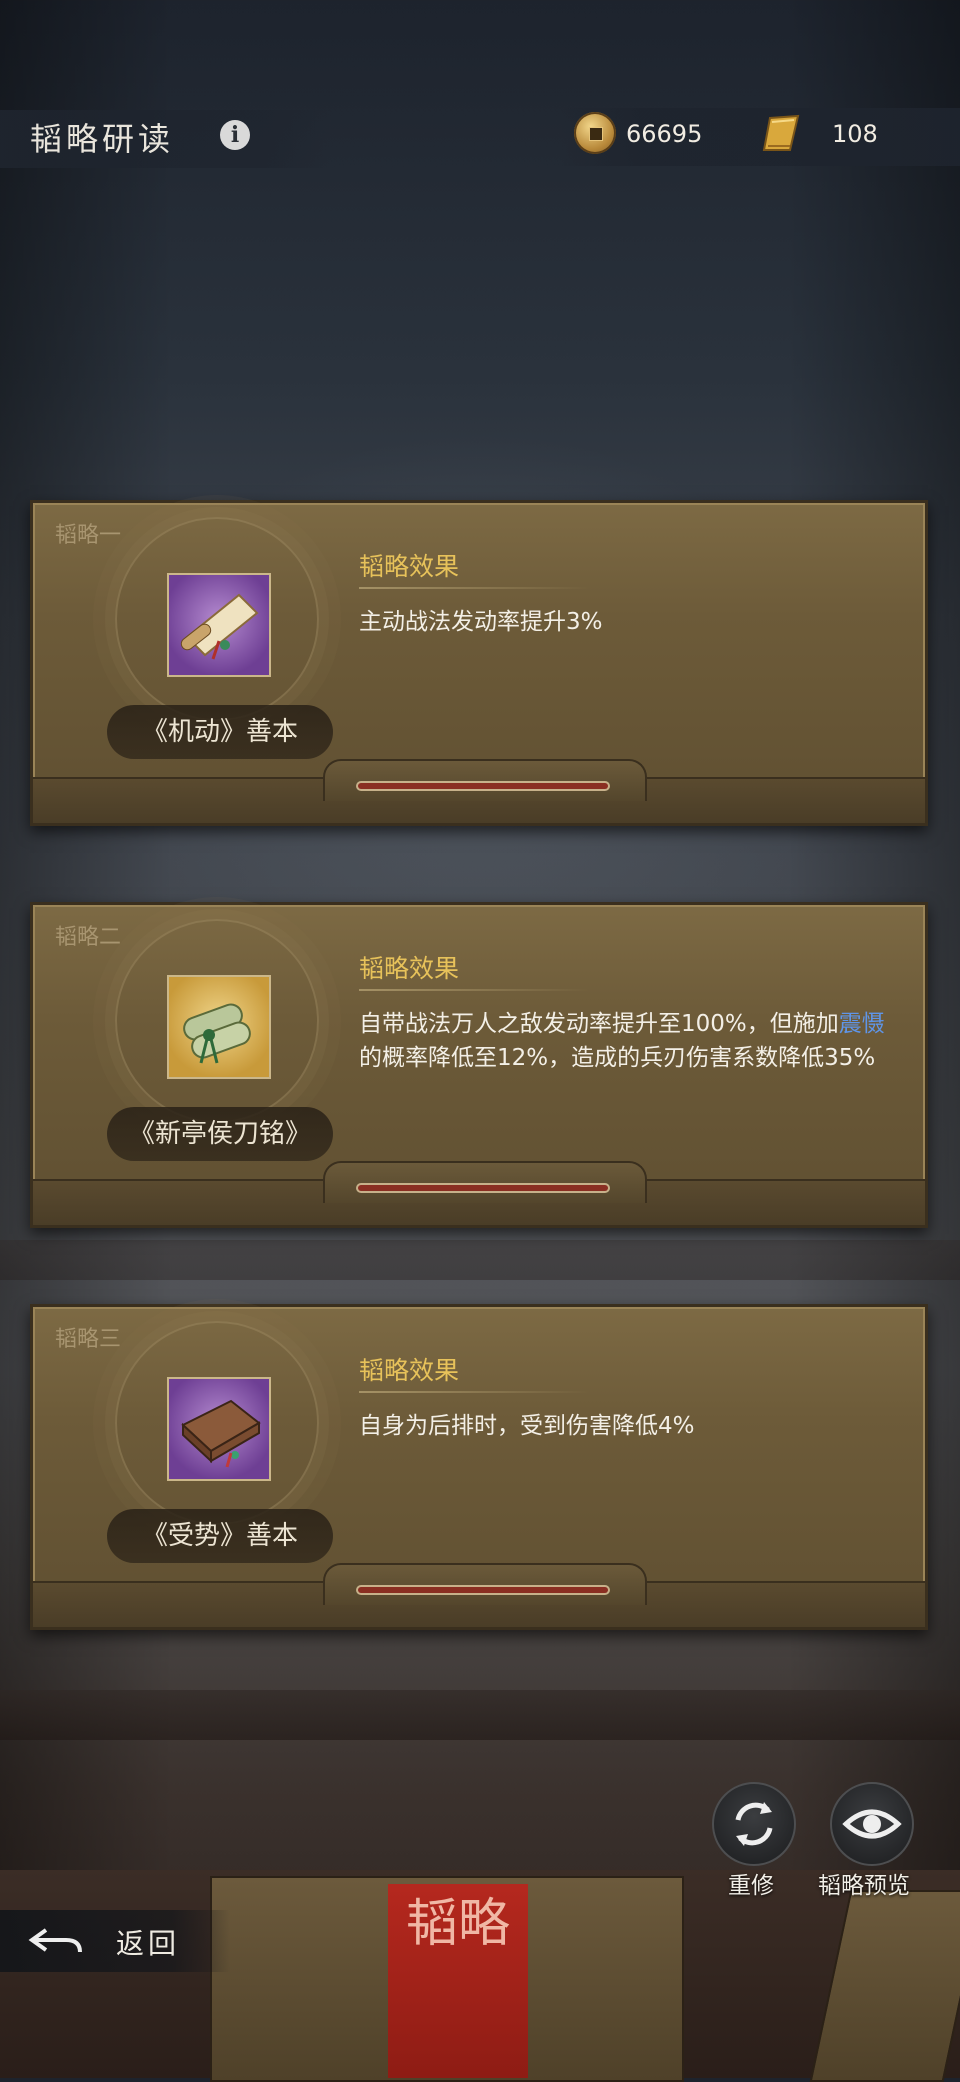  I want to click on reset-button, so click(754, 1824).